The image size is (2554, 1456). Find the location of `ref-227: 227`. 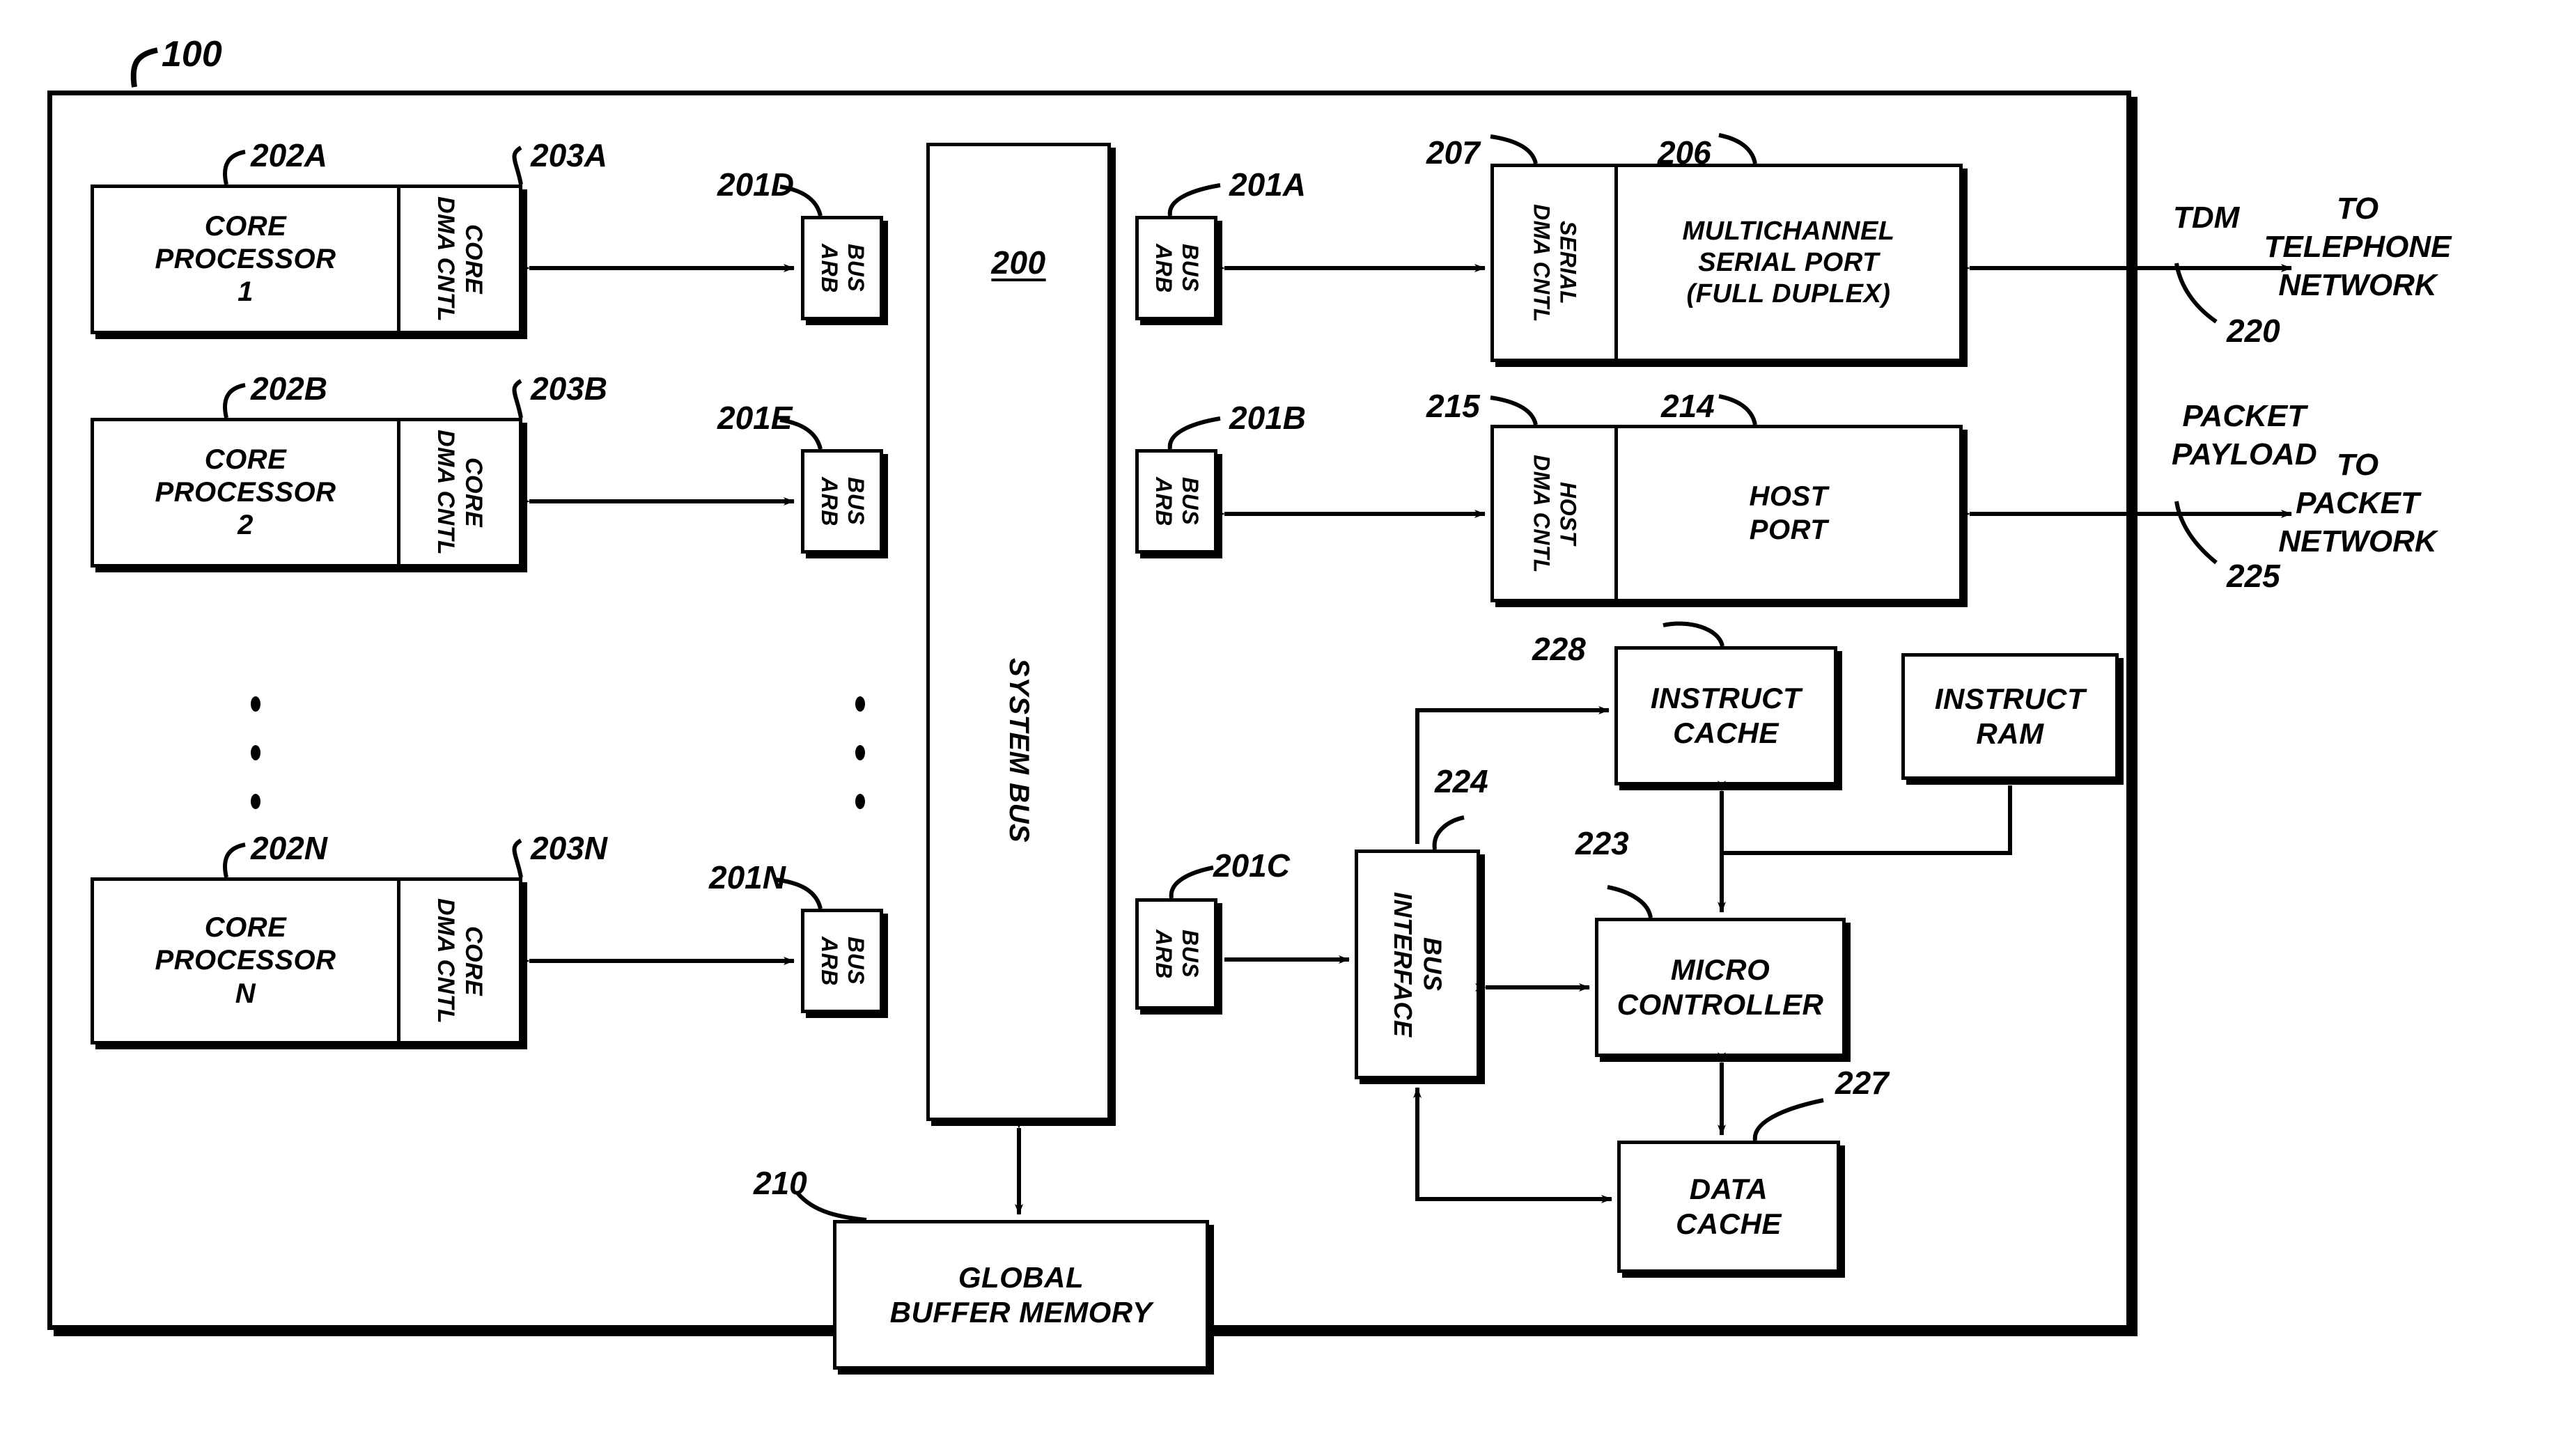

ref-227: 227 is located at coordinates (1862, 1083).